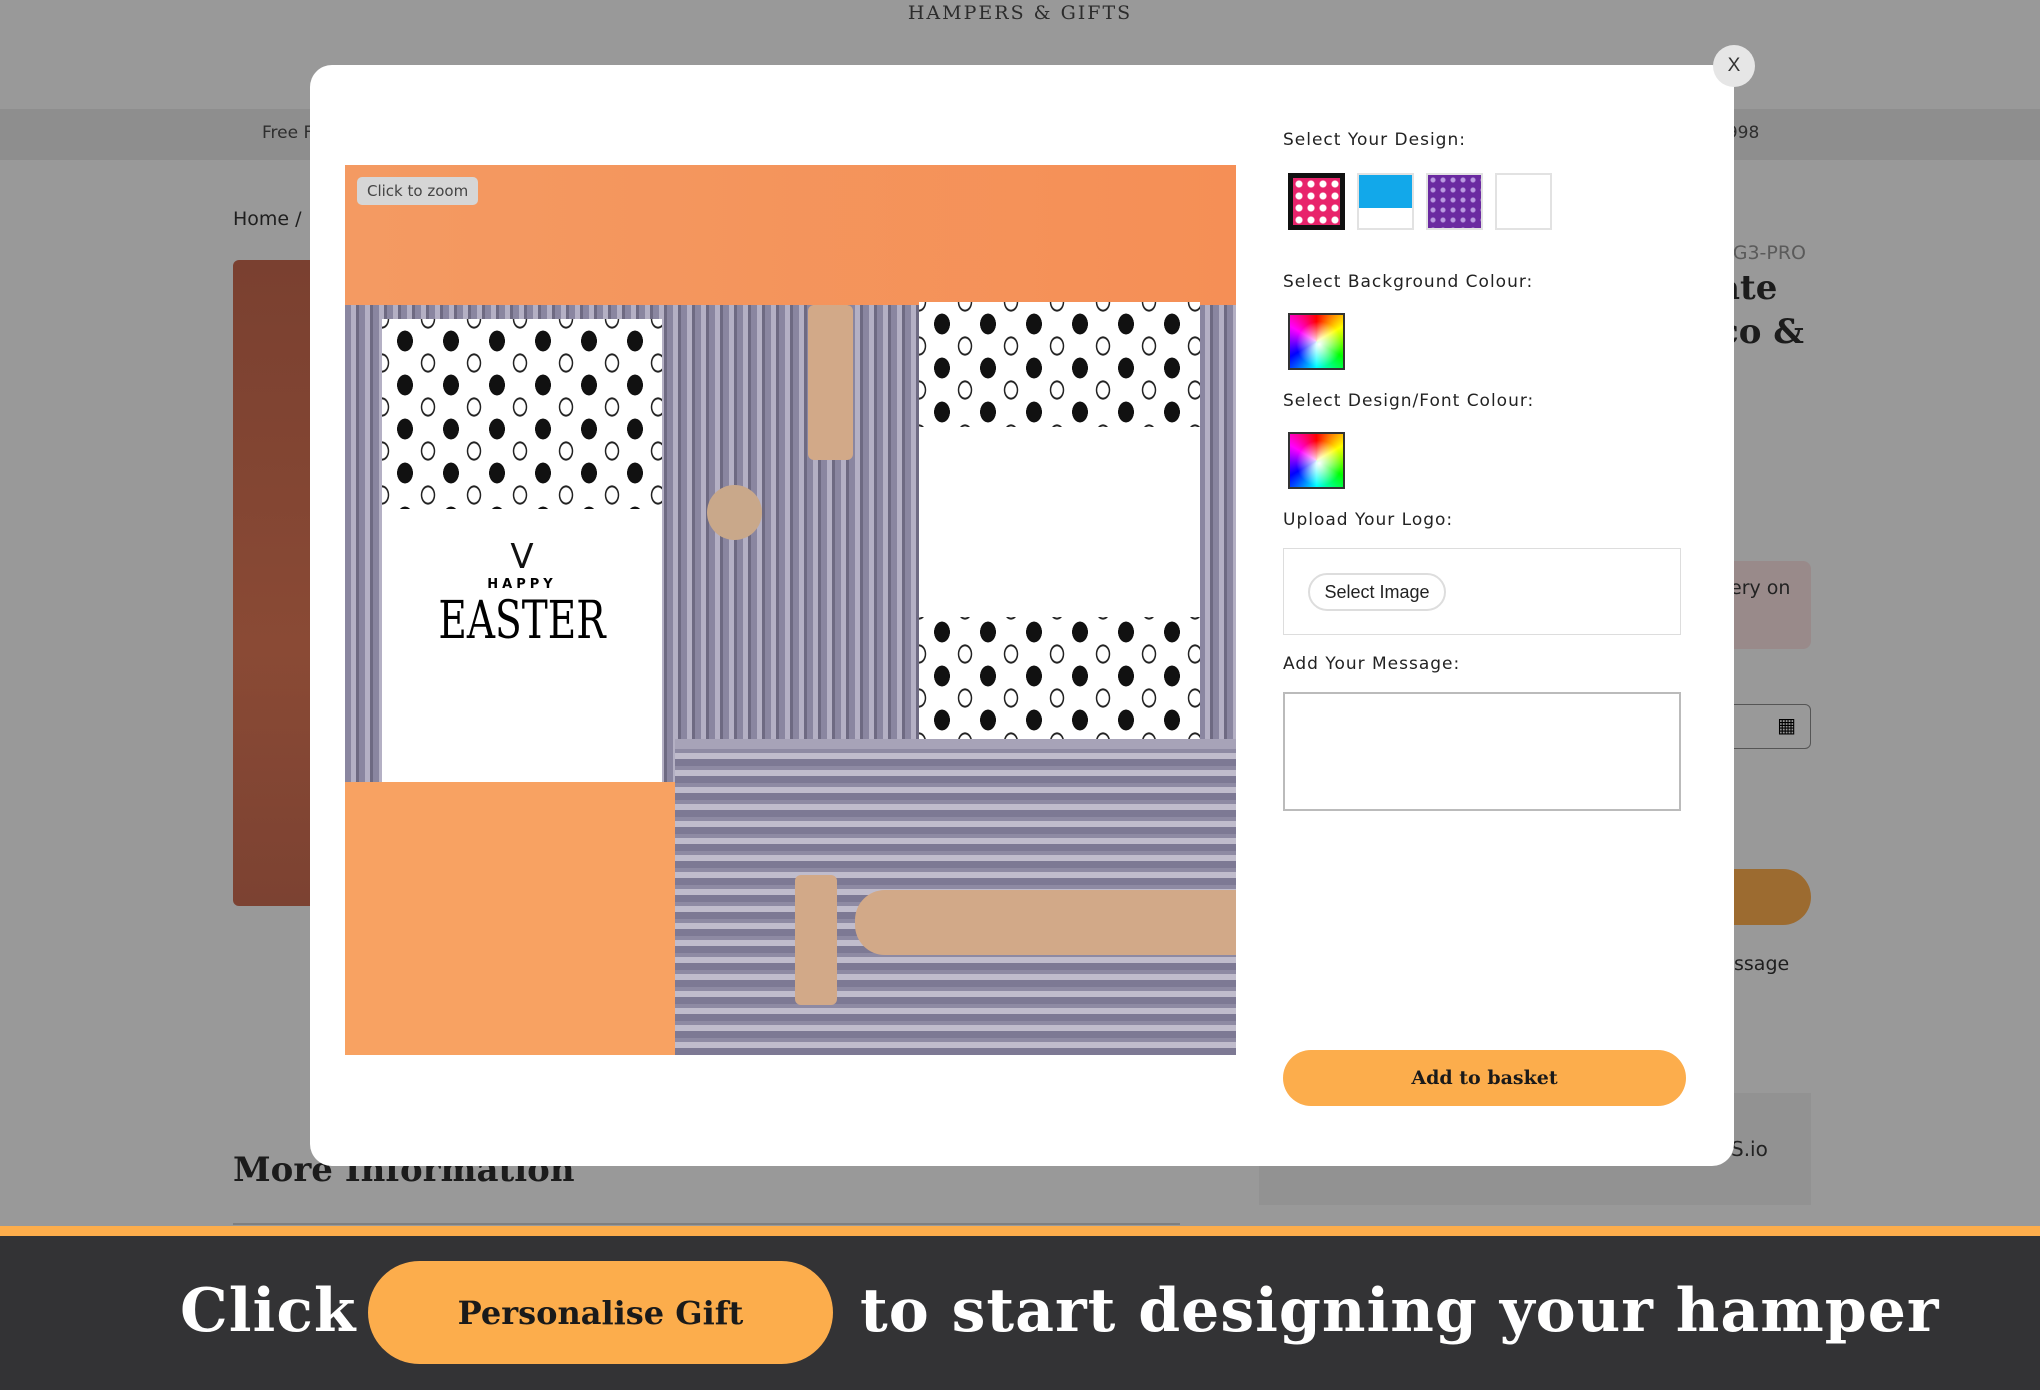 This screenshot has height=1390, width=2040. What do you see at coordinates (1374, 140) in the screenshot?
I see `design-label: Select Your Design:` at bounding box center [1374, 140].